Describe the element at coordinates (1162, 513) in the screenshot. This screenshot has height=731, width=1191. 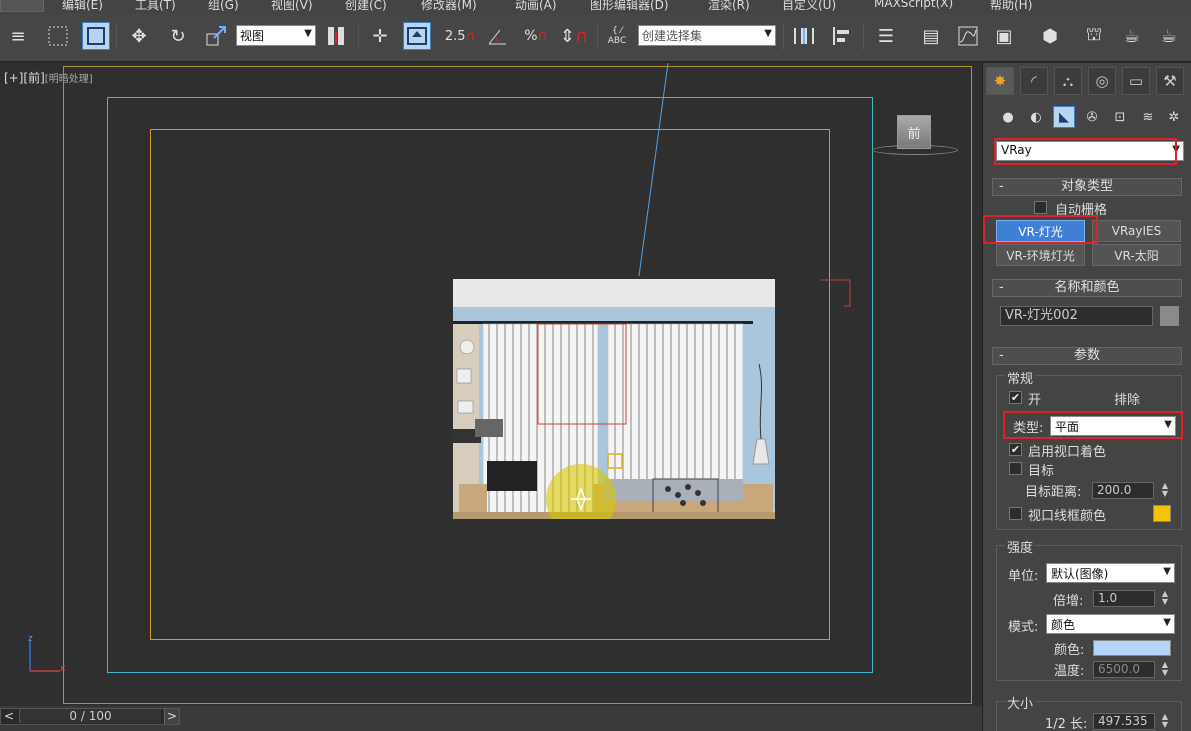
I see `wire-color-swatch` at that location.